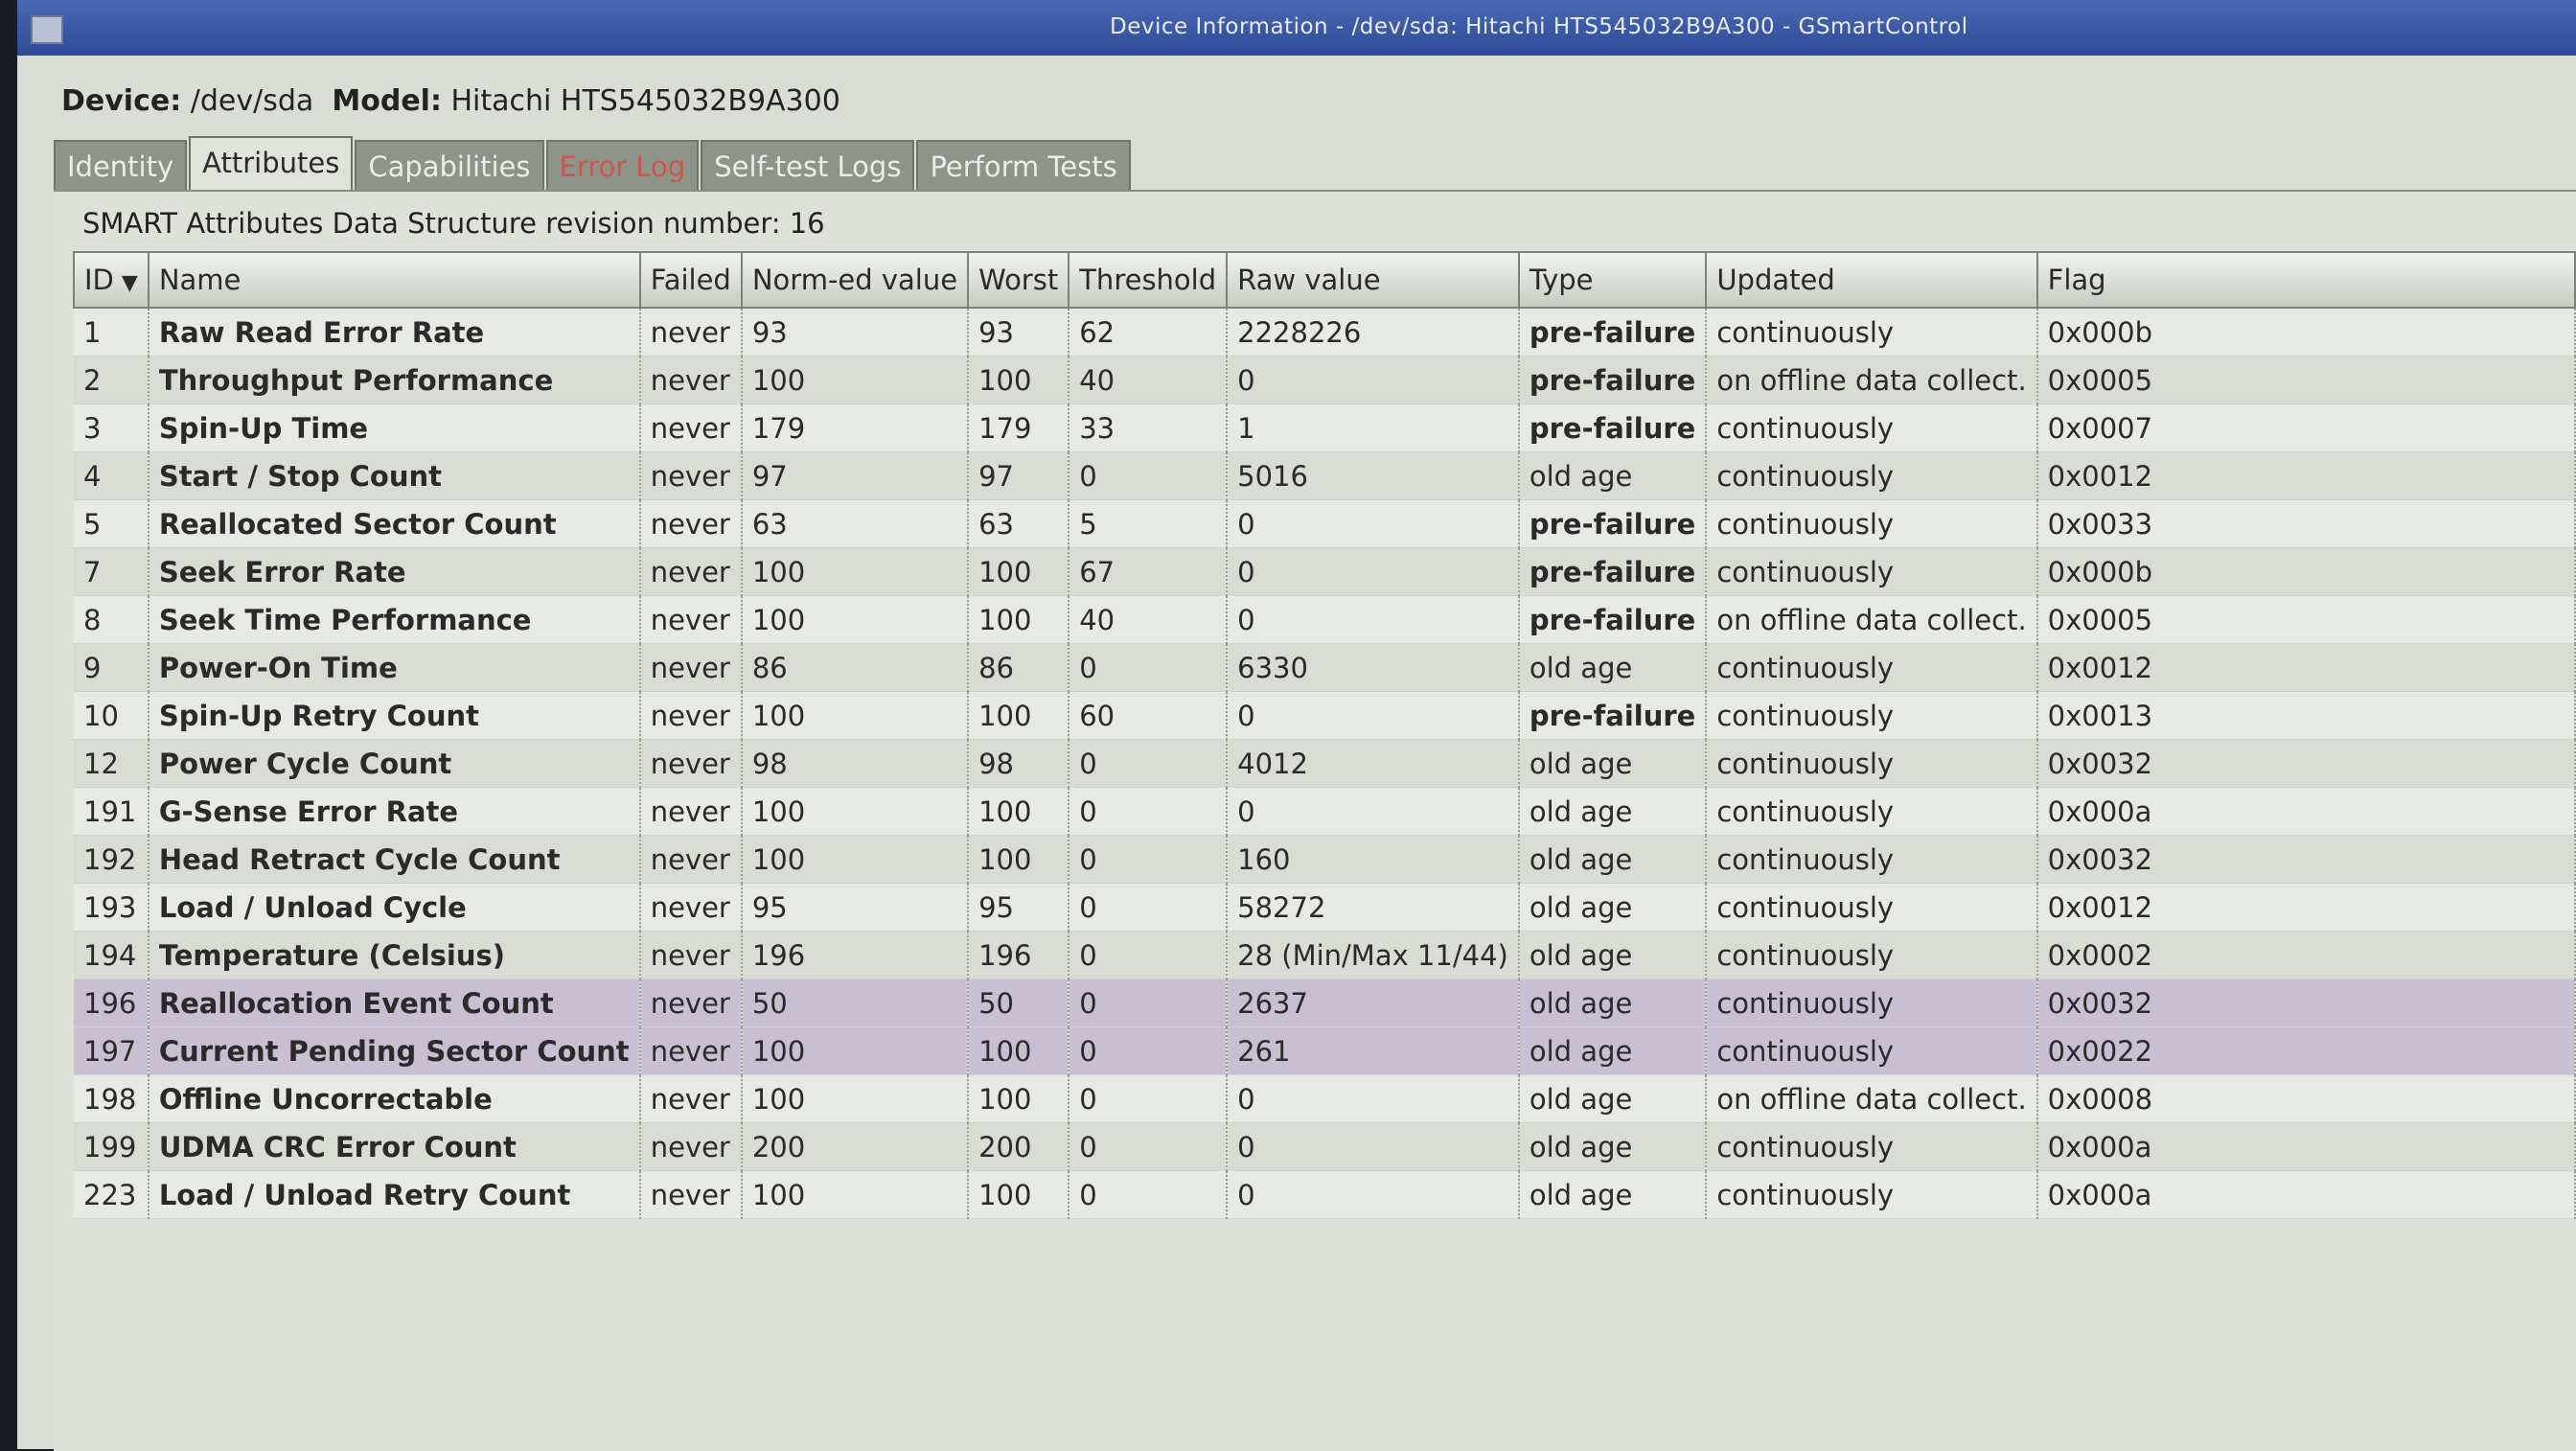  Describe the element at coordinates (1019, 763) in the screenshot. I see `cell-worst: 98` at that location.